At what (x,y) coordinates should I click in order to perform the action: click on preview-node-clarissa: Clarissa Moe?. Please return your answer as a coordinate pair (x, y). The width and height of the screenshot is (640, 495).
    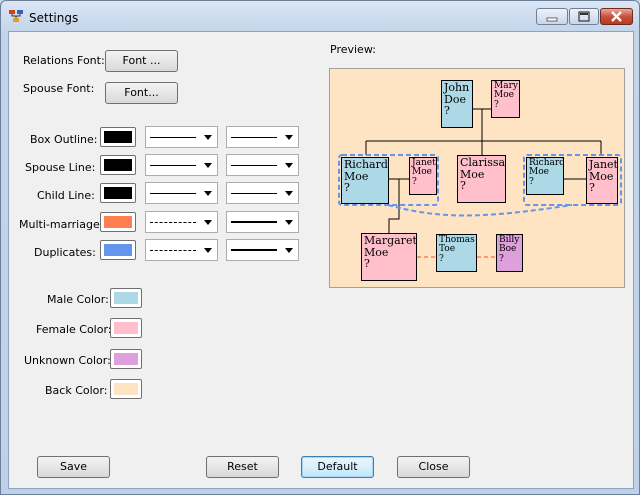
    Looking at the image, I should click on (481, 179).